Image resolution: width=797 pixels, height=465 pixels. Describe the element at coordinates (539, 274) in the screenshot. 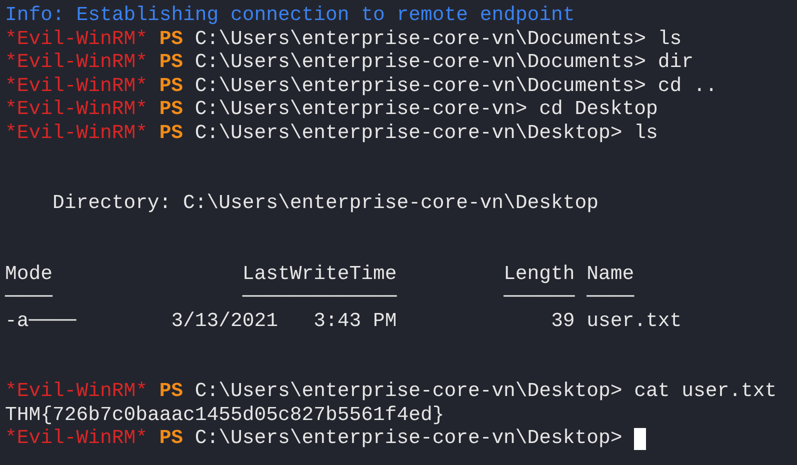

I see `column-header: Length` at that location.